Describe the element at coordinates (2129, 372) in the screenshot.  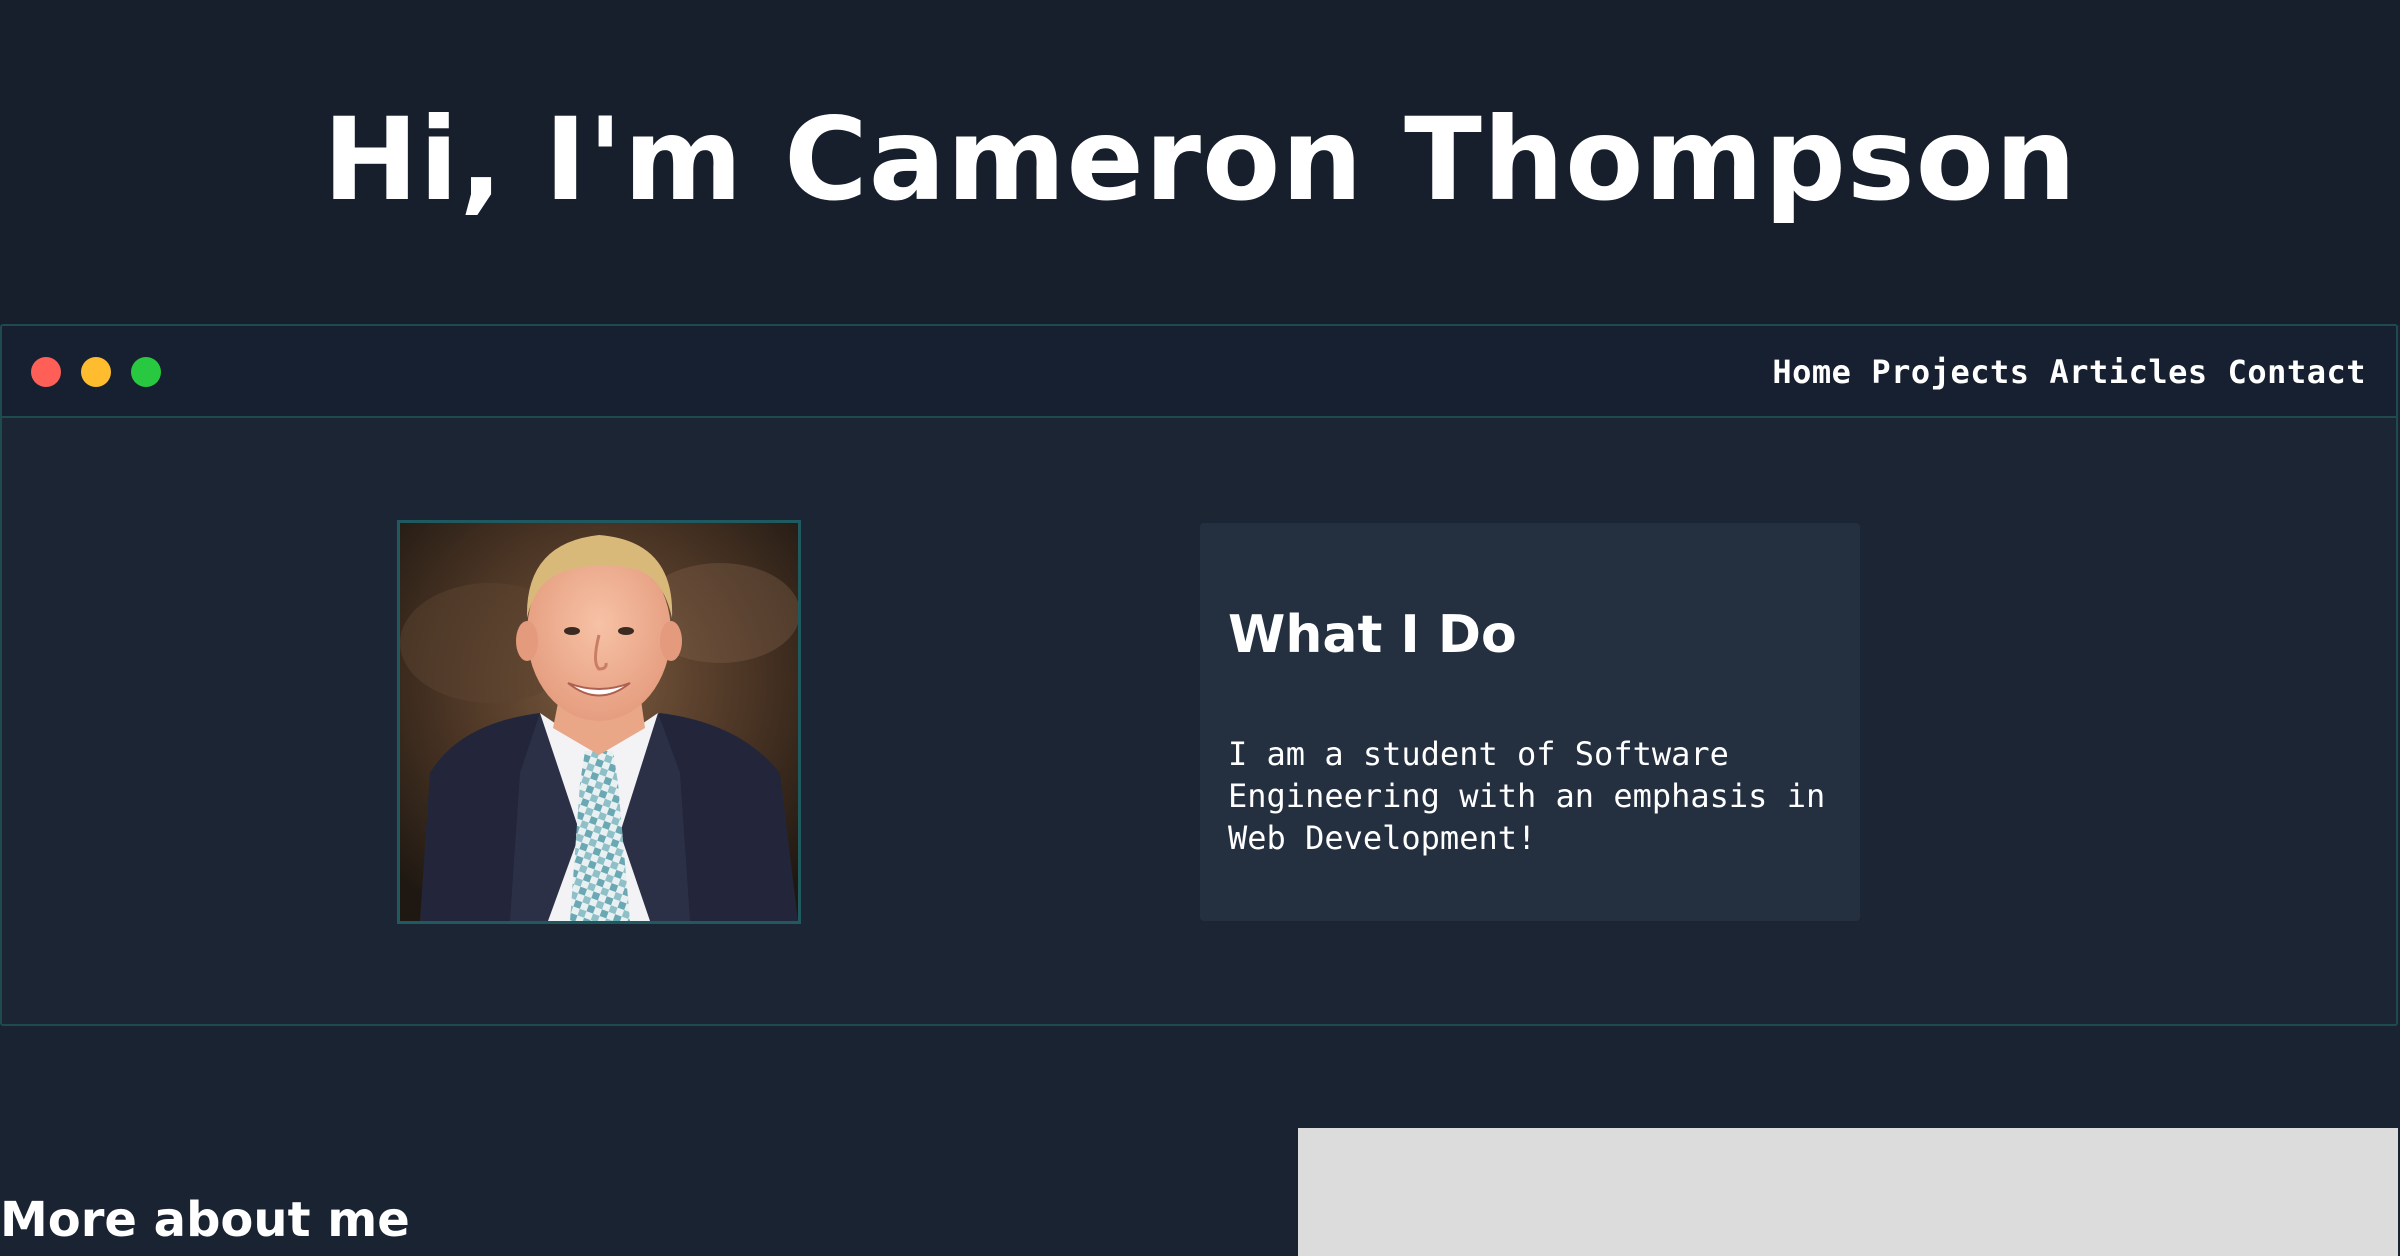
I see `nav-articles-link: Articles` at that location.